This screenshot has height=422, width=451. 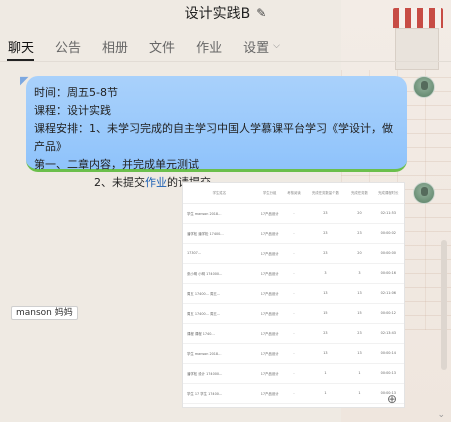 What do you see at coordinates (294, 193) in the screenshot?
I see `column-header: 考核阅读` at bounding box center [294, 193].